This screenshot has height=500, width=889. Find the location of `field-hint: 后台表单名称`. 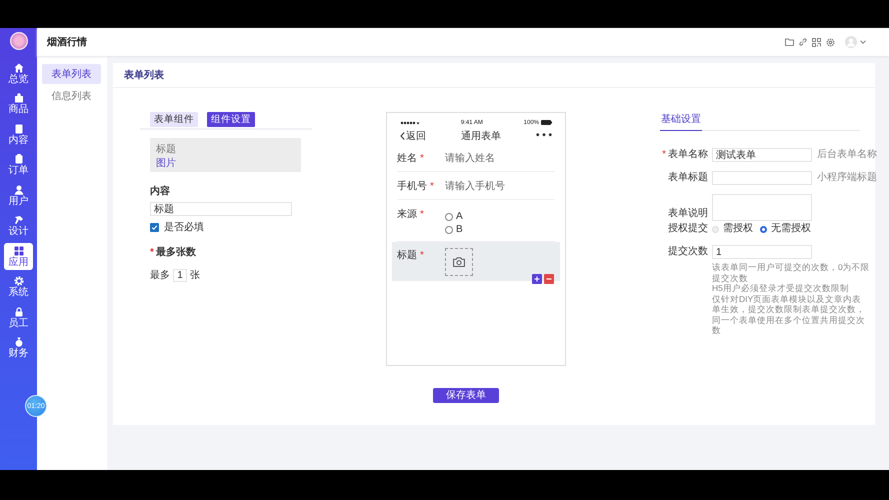

field-hint: 后台表单名称 is located at coordinates (847, 155).